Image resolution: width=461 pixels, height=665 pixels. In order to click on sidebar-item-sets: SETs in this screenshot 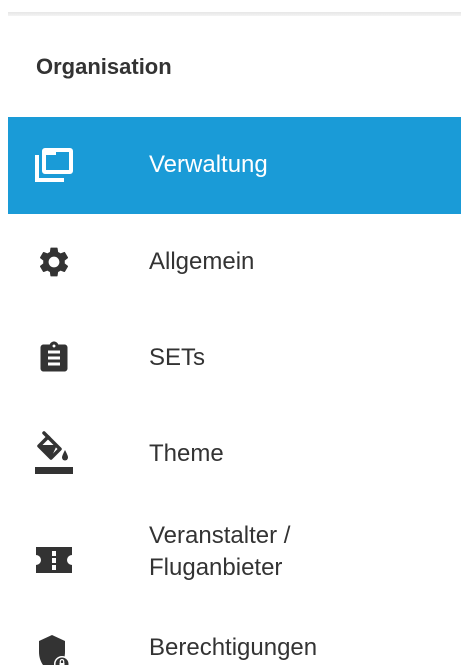, I will do `click(234, 358)`.